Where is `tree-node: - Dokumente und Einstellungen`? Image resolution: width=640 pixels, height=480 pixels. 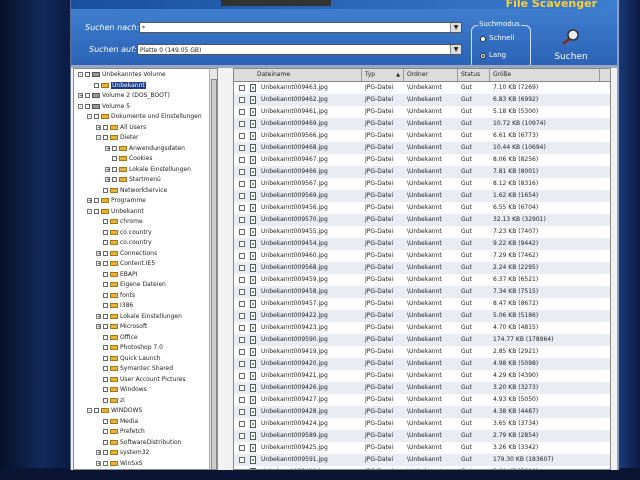 tree-node: - Dokumente und Einstellungen is located at coordinates (144, 117).